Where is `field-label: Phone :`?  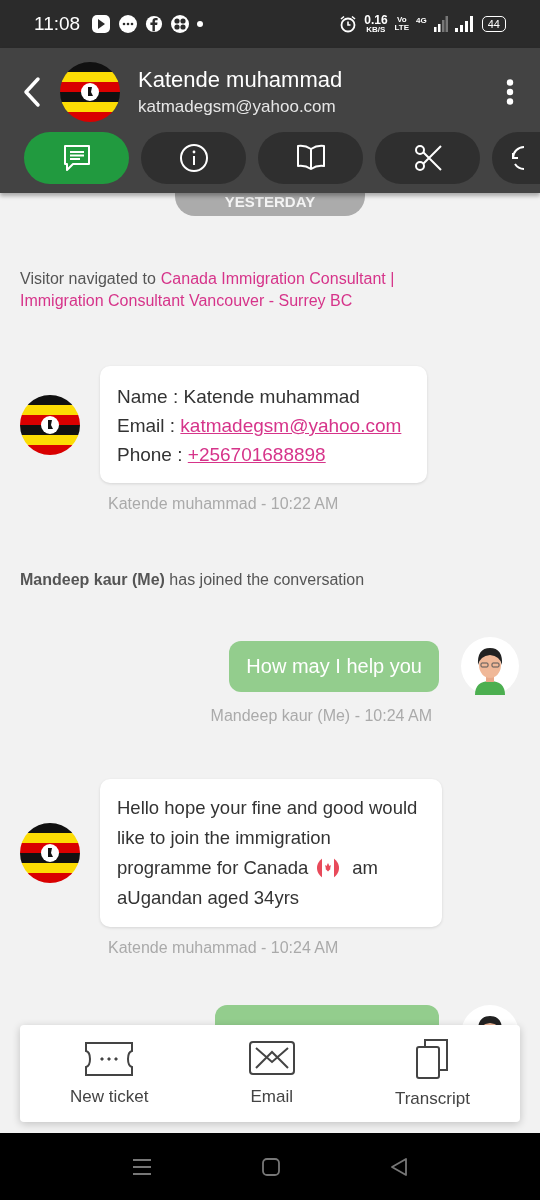
field-label: Phone : is located at coordinates (150, 454).